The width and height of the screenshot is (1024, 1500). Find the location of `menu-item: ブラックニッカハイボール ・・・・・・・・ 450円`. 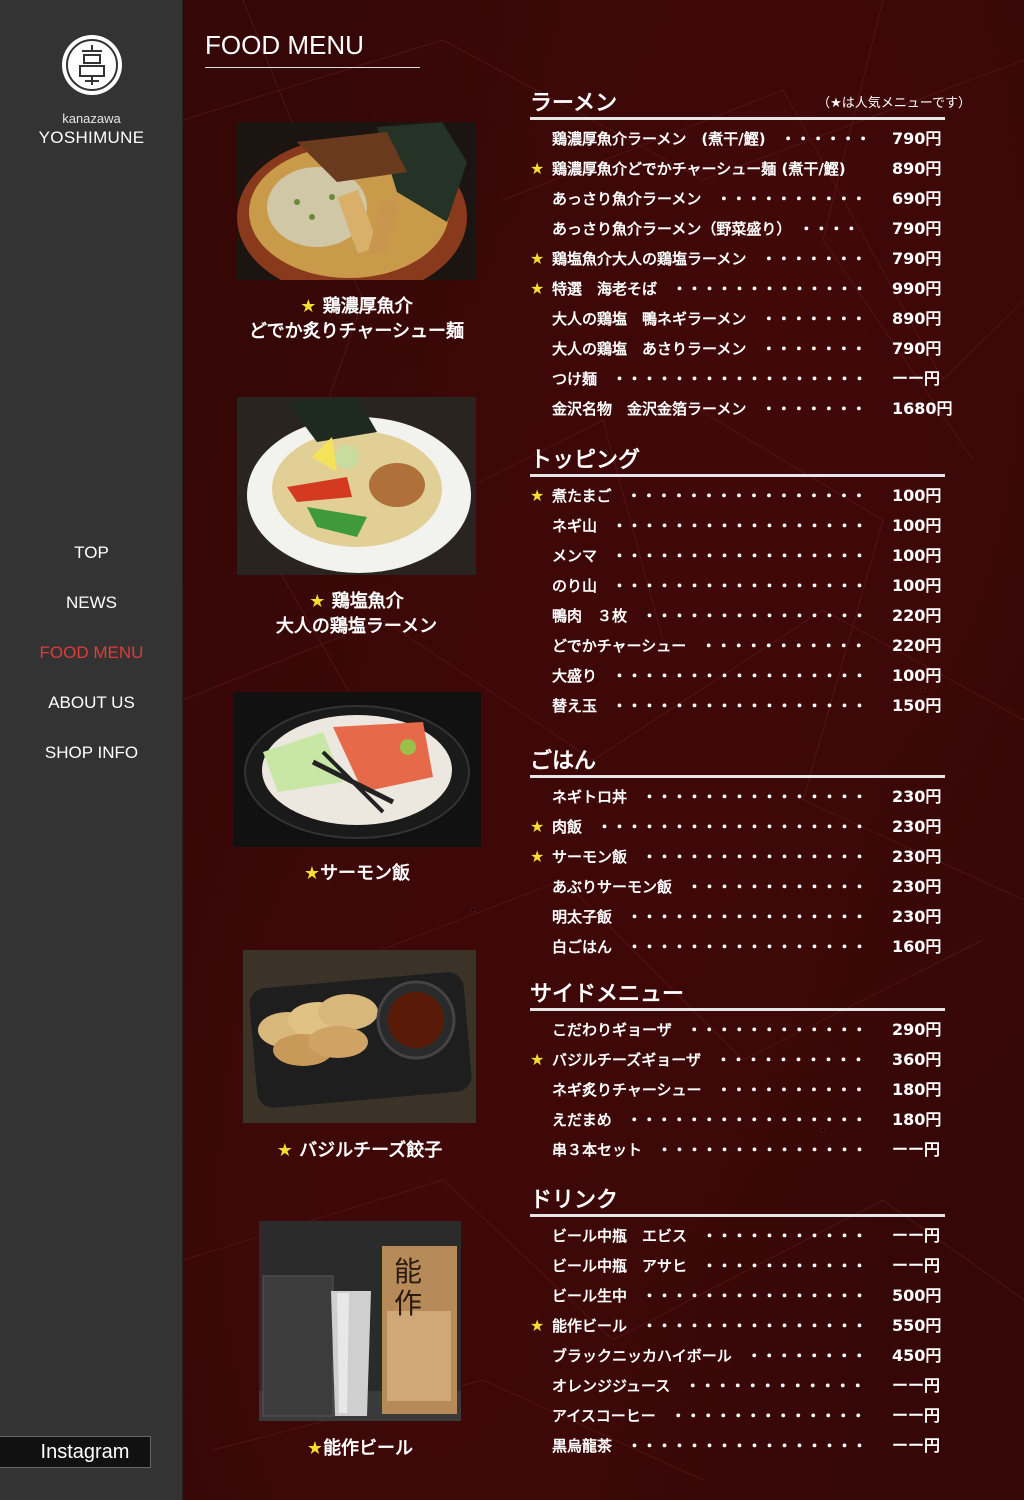

menu-item: ブラックニッカハイボール ・・・・・・・・ 450円 is located at coordinates (737, 1356).